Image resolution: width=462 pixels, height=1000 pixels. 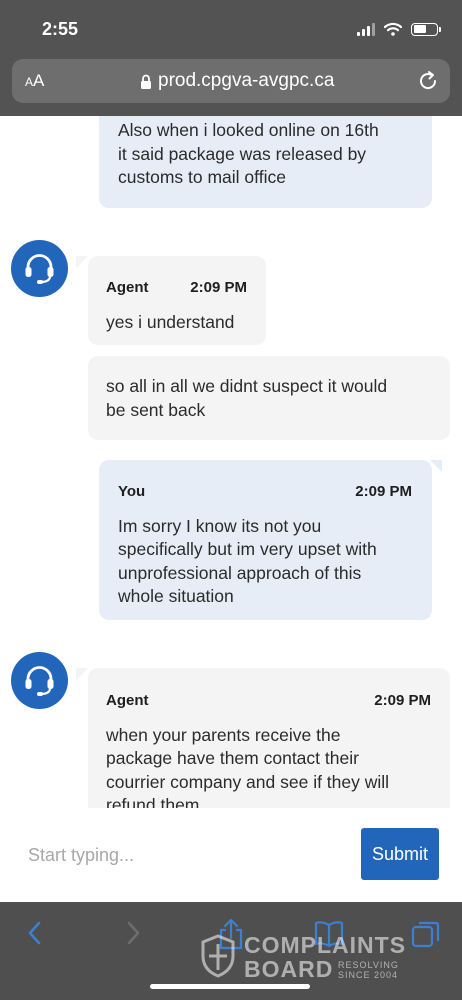 I want to click on watermark-line2: BOARD, so click(x=289, y=969).